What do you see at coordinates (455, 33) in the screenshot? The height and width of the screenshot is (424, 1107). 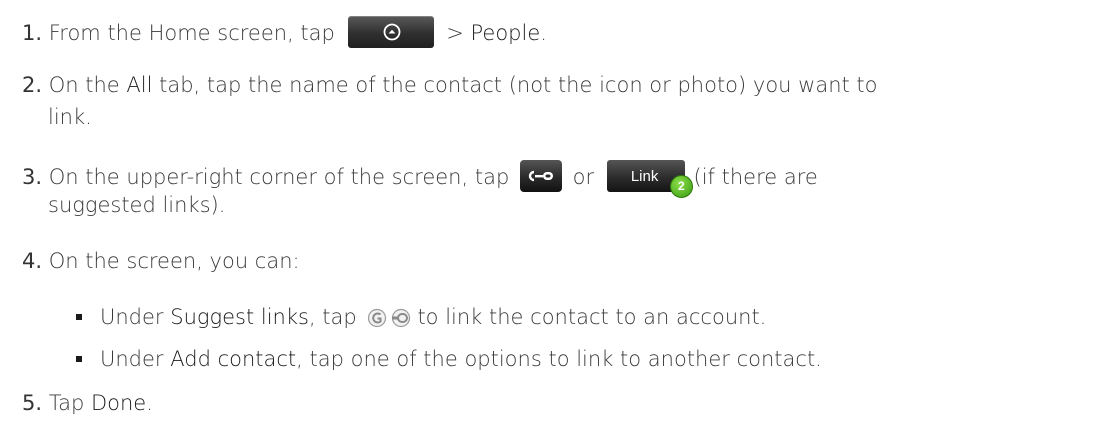 I see `step-text: >` at bounding box center [455, 33].